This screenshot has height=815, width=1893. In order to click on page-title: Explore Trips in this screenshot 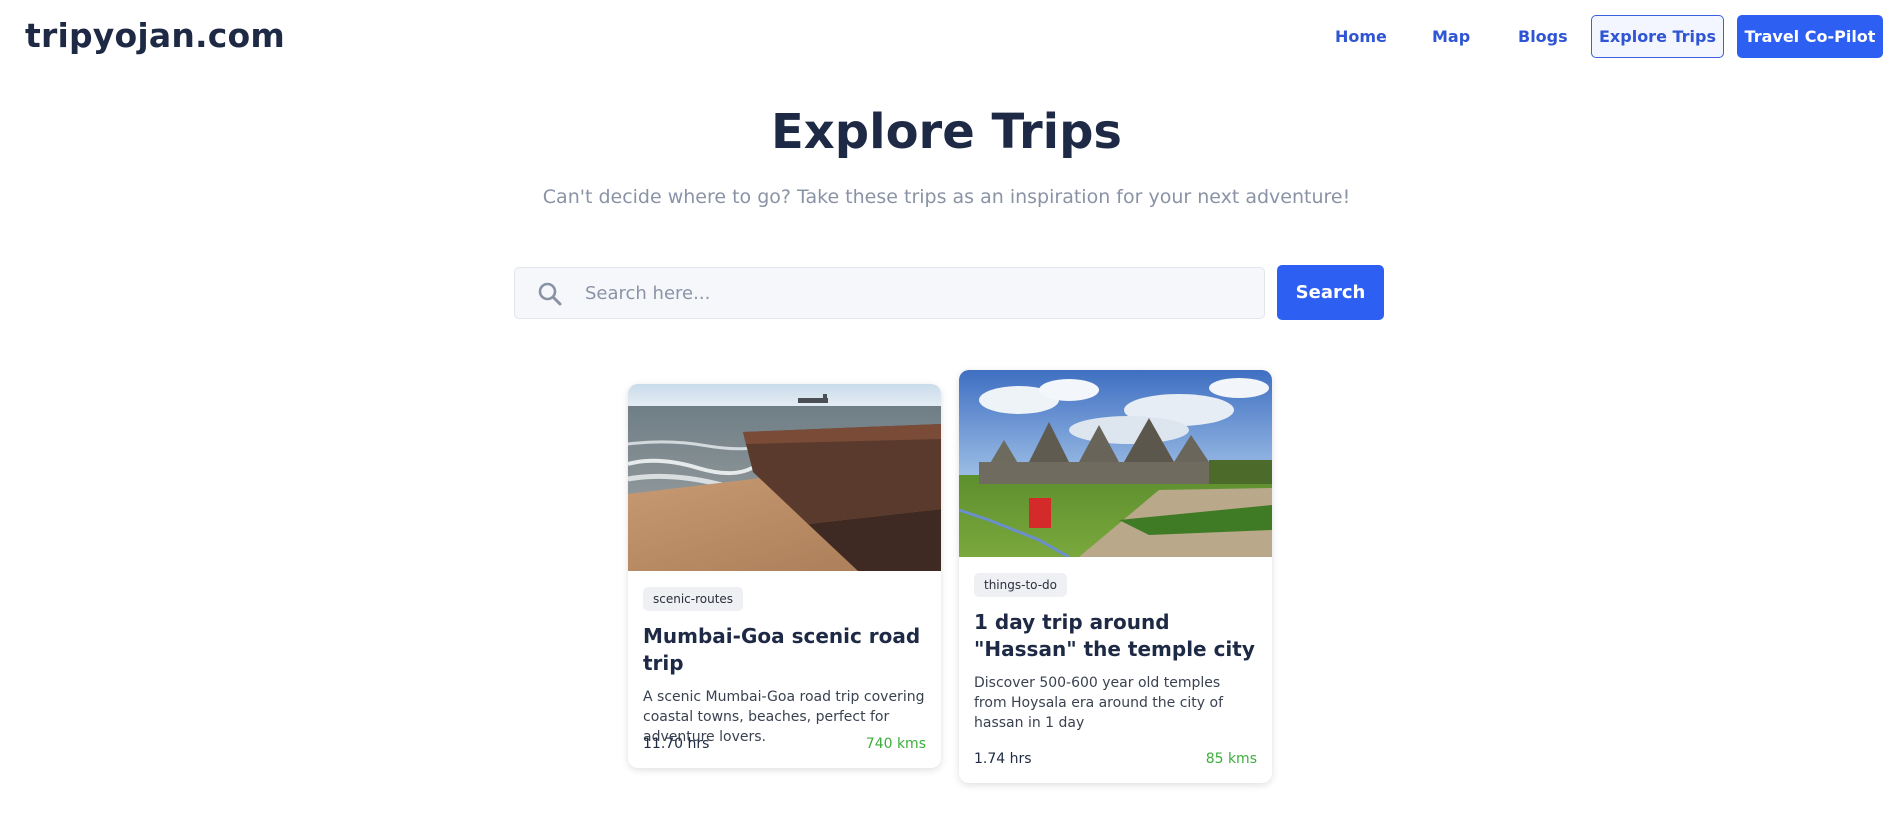, I will do `click(946, 132)`.